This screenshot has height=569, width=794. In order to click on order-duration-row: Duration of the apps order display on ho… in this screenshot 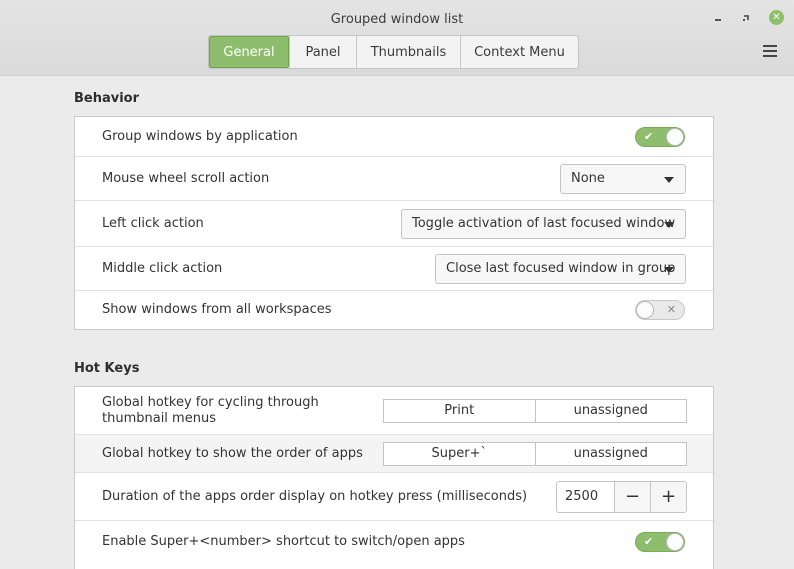, I will do `click(394, 497)`.